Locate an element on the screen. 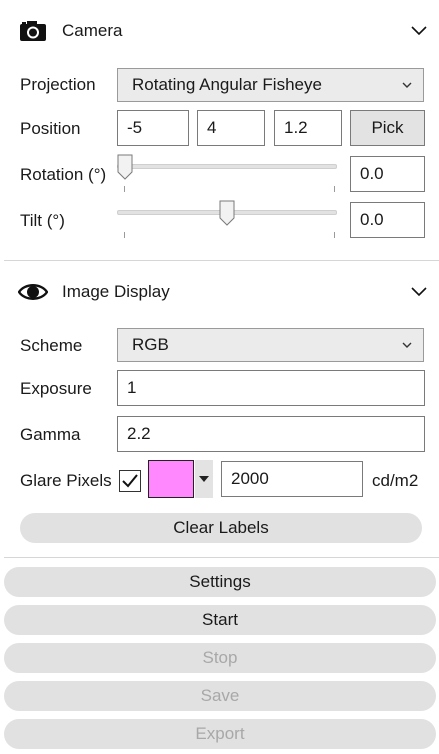 This screenshot has height=754, width=439. projection-select: Rotating Angular Fisheye is located at coordinates (270, 85).